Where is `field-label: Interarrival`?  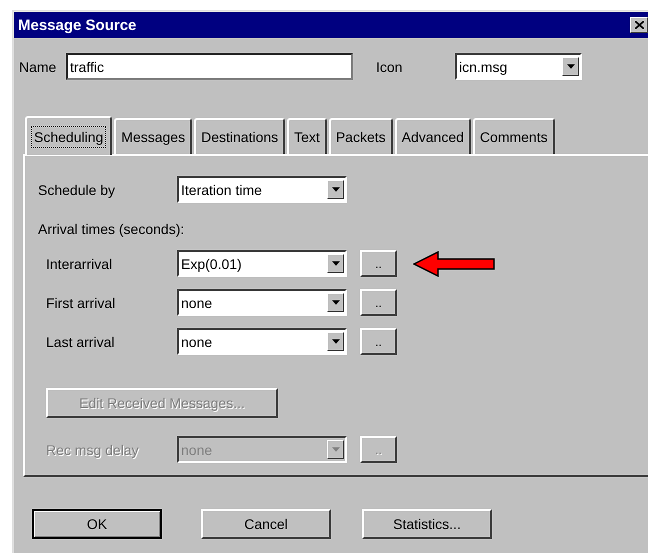 field-label: Interarrival is located at coordinates (80, 264).